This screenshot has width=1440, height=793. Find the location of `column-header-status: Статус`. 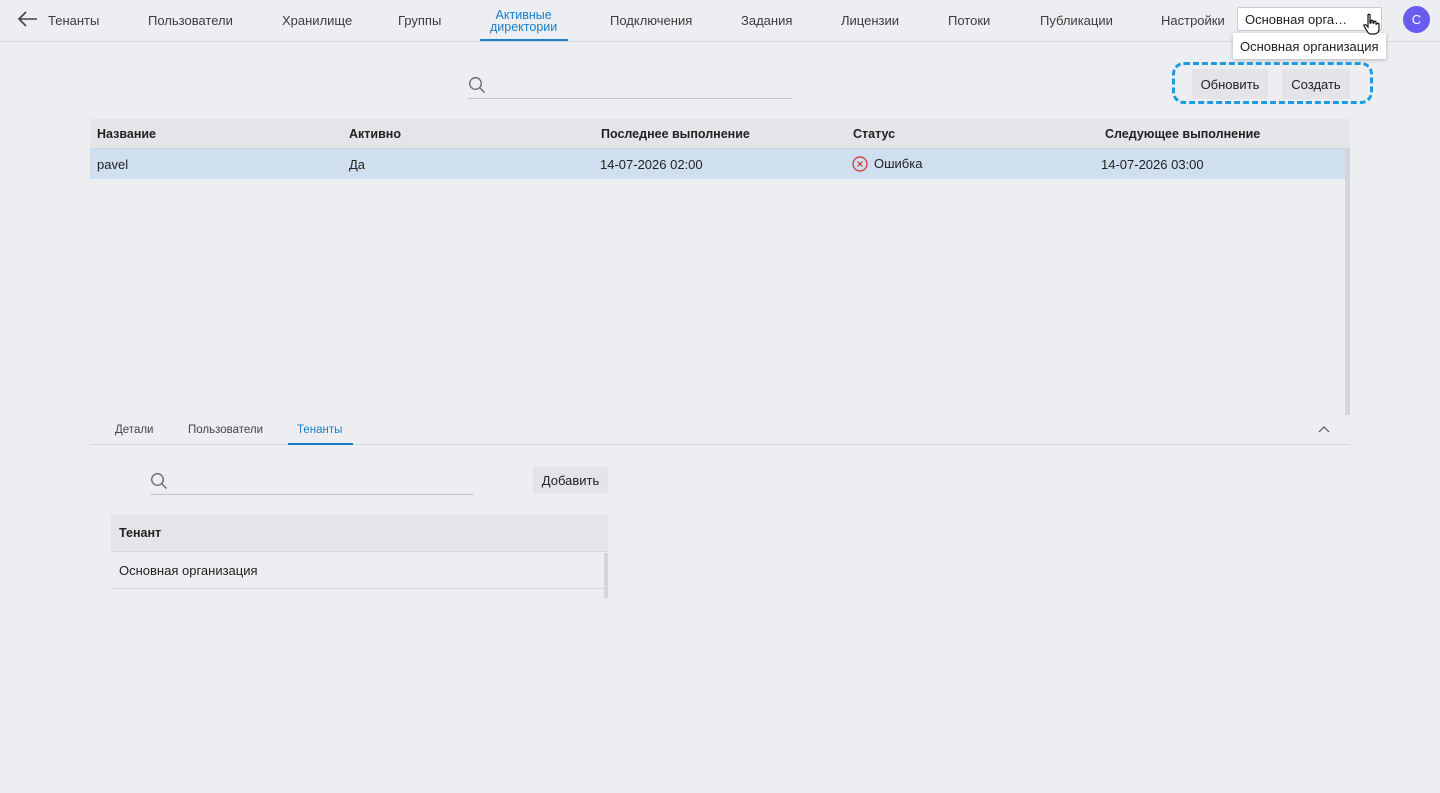

column-header-status: Статус is located at coordinates (874, 134).